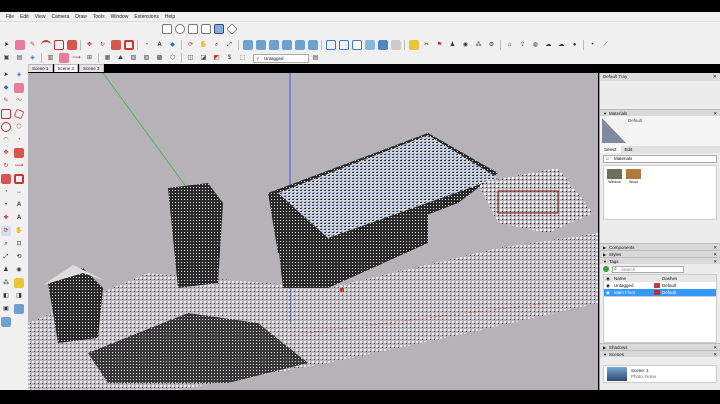 The height and width of the screenshot is (404, 720). What do you see at coordinates (6, 257) in the screenshot?
I see `zoom-extents-tool-icon: ⤢` at bounding box center [6, 257].